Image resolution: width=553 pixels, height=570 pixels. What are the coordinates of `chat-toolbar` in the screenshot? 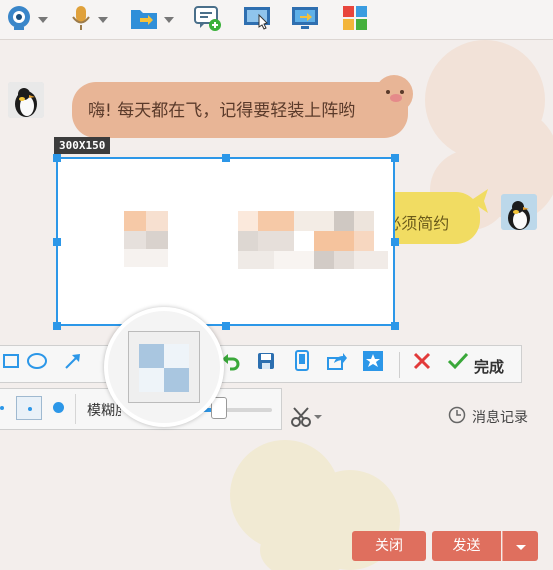 It's located at (276, 20).